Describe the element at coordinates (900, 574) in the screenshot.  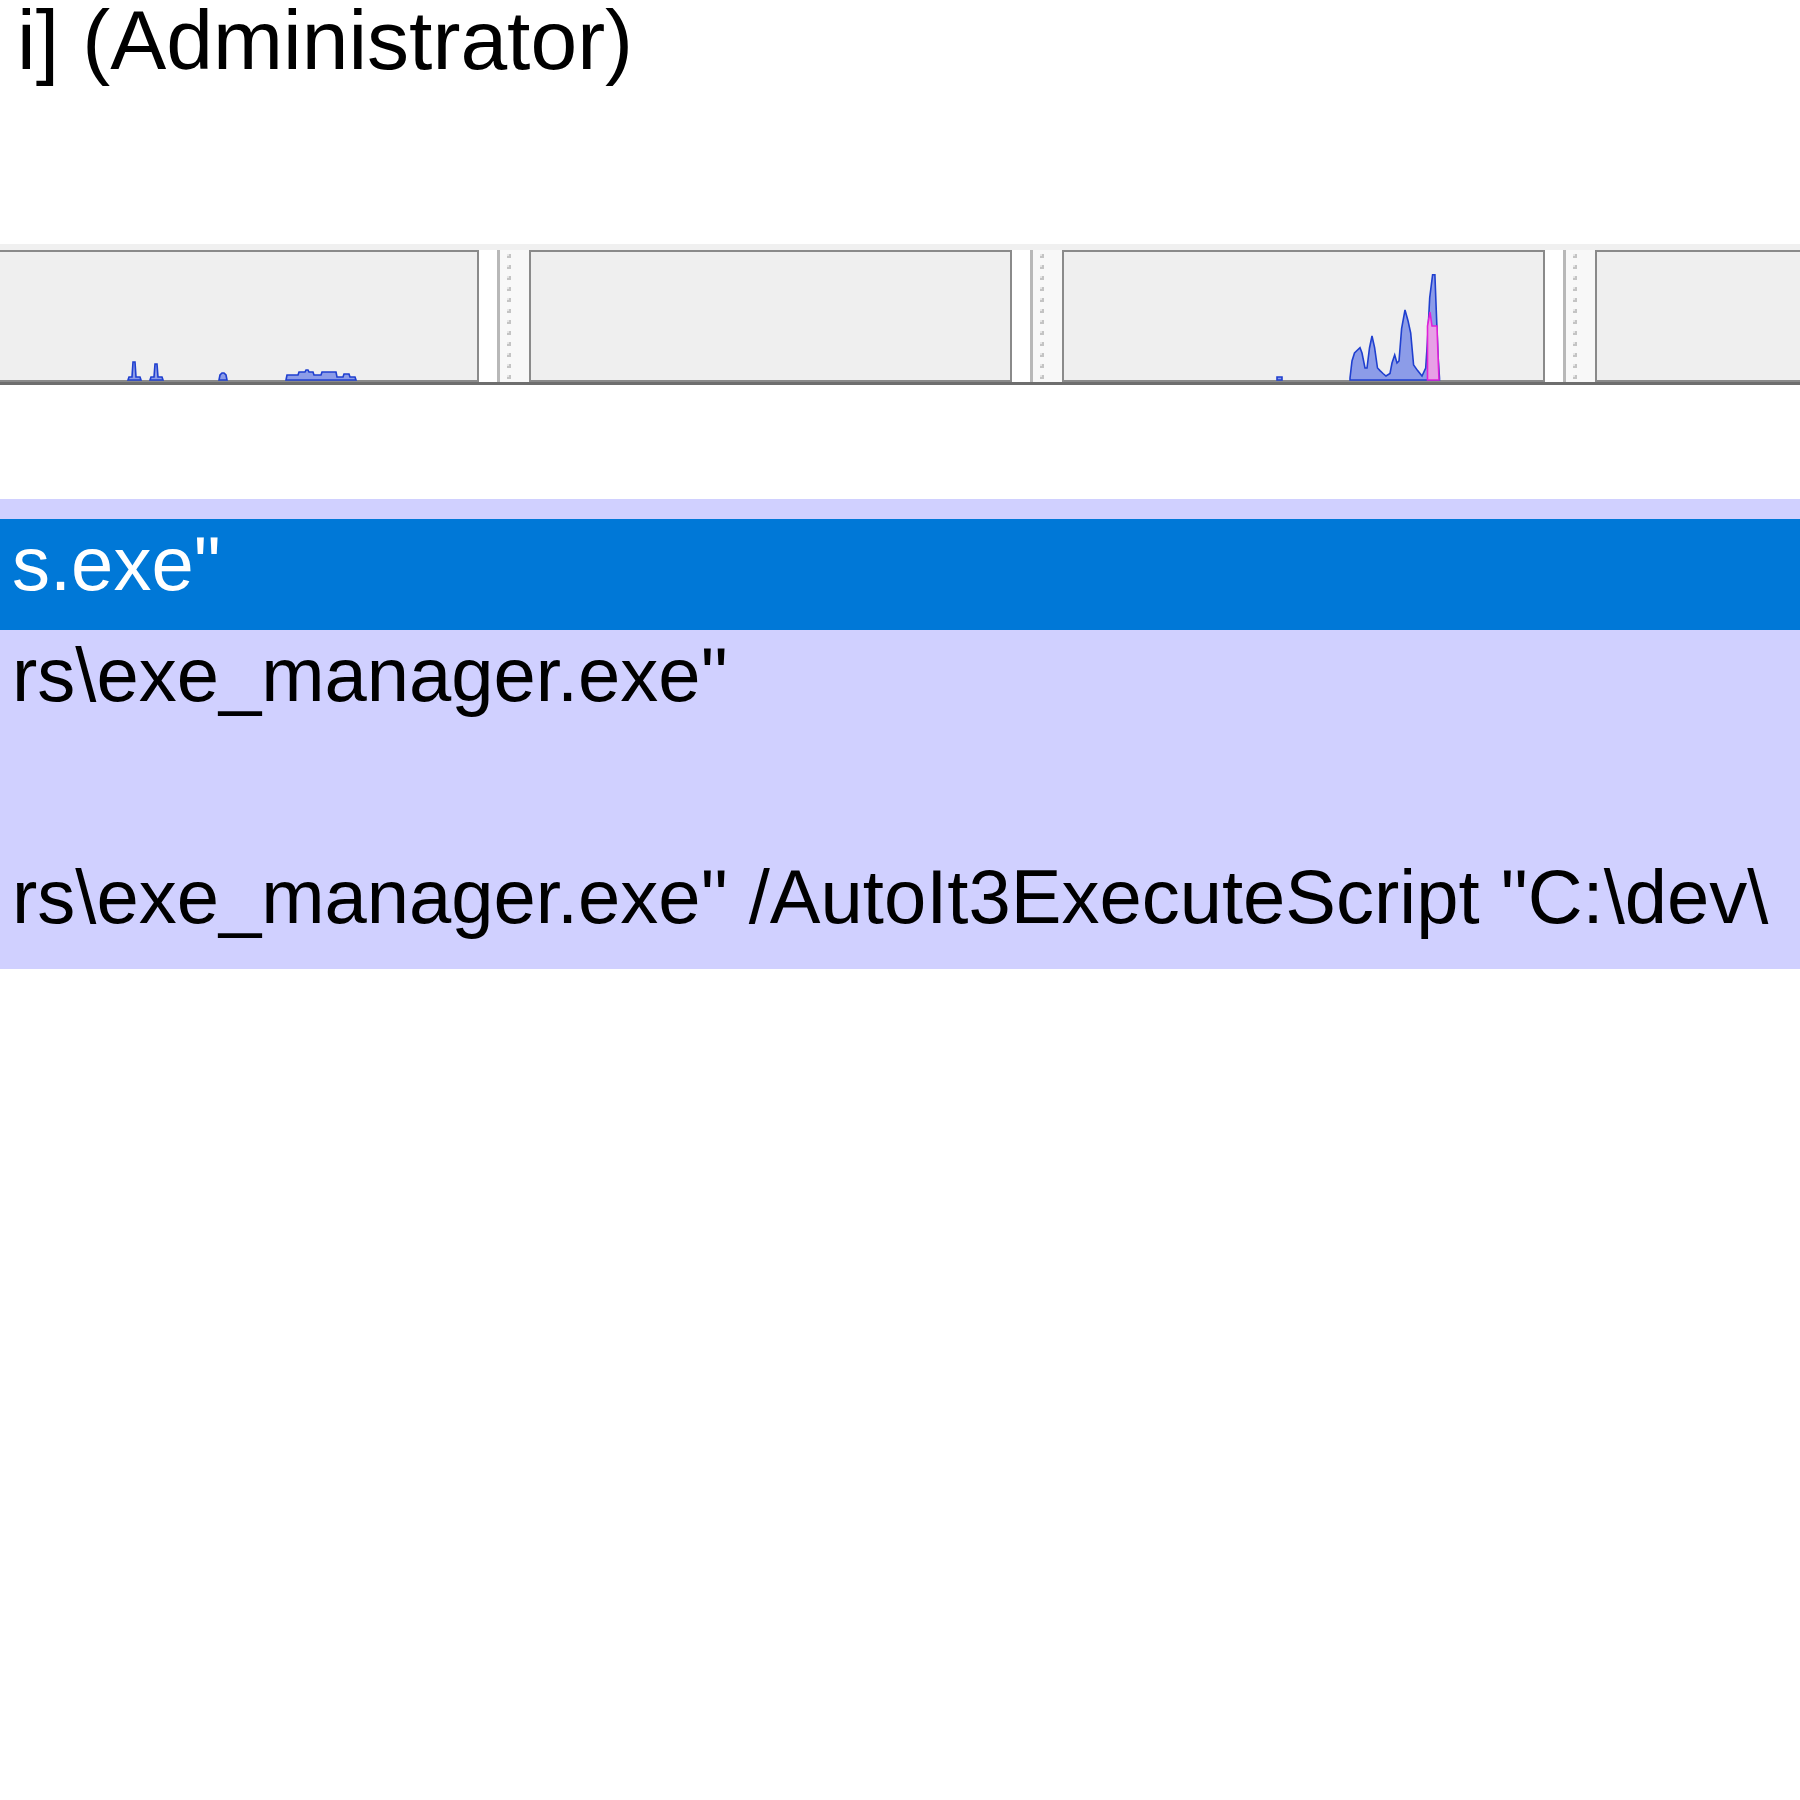
I see `process-row: s.exe"` at that location.